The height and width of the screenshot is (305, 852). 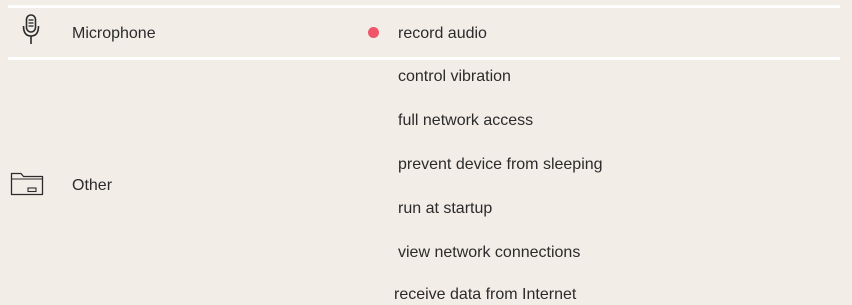 I want to click on permission-item-view-network-connections: view network connections, so click(x=489, y=252).